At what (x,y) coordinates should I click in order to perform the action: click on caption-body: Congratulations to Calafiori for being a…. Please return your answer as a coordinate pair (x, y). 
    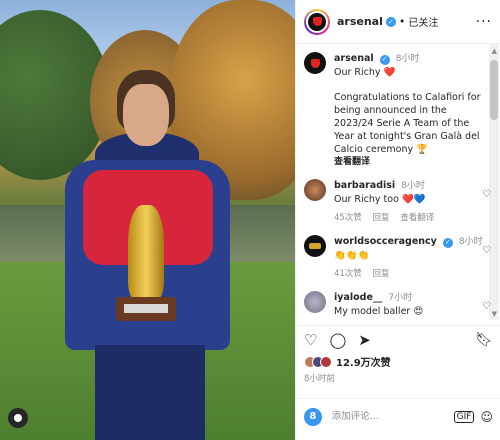
    Looking at the image, I should click on (407, 123).